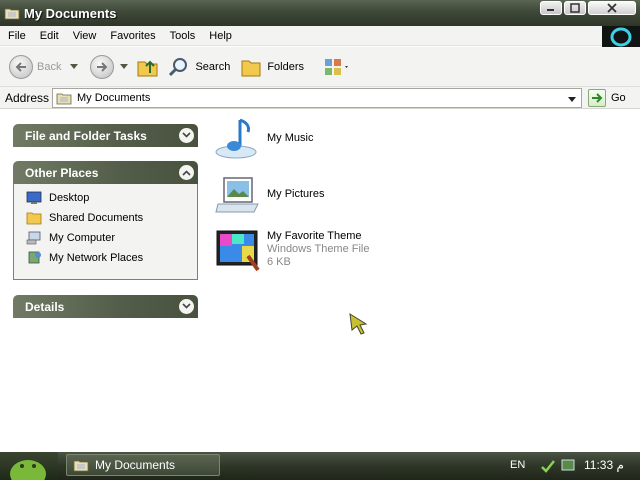 This screenshot has height=480, width=640. What do you see at coordinates (183, 36) in the screenshot?
I see `menu-tools: Tools` at bounding box center [183, 36].